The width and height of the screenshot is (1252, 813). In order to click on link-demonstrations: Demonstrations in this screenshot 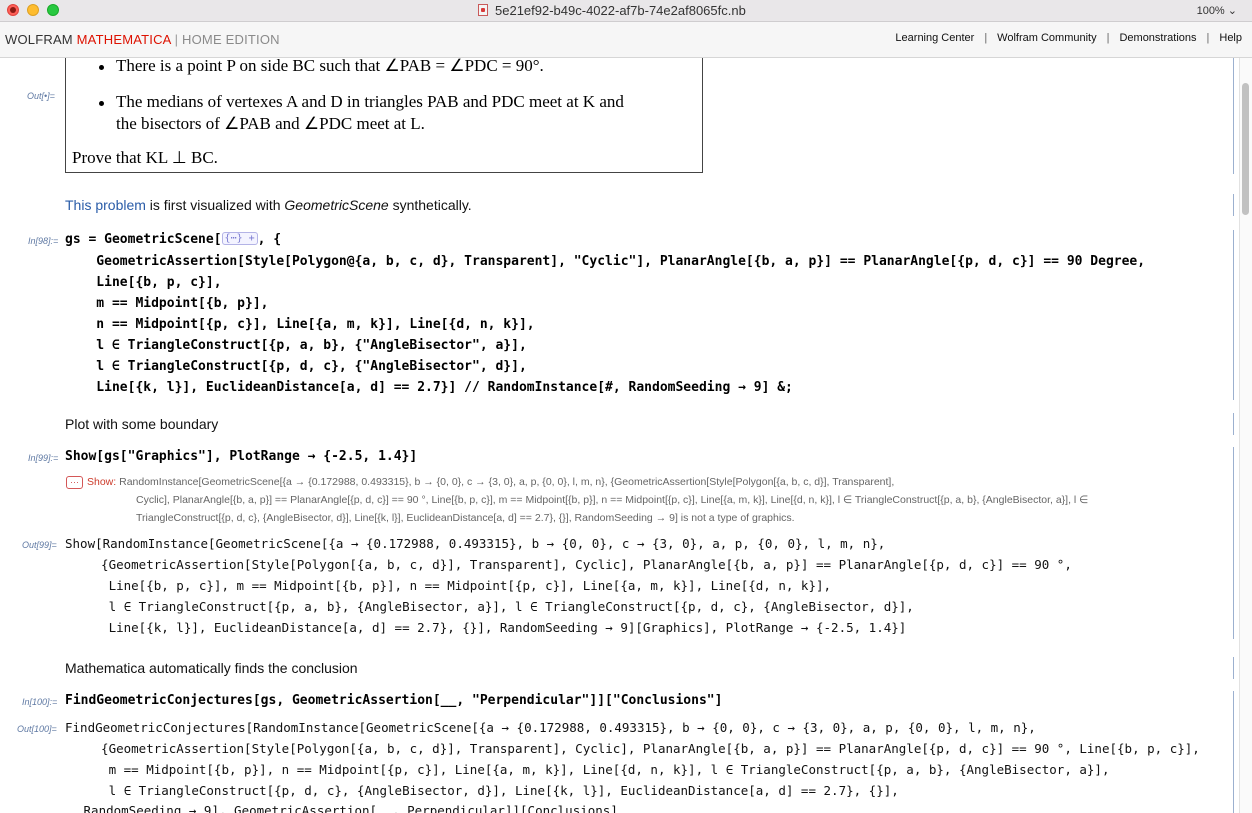, I will do `click(1157, 38)`.